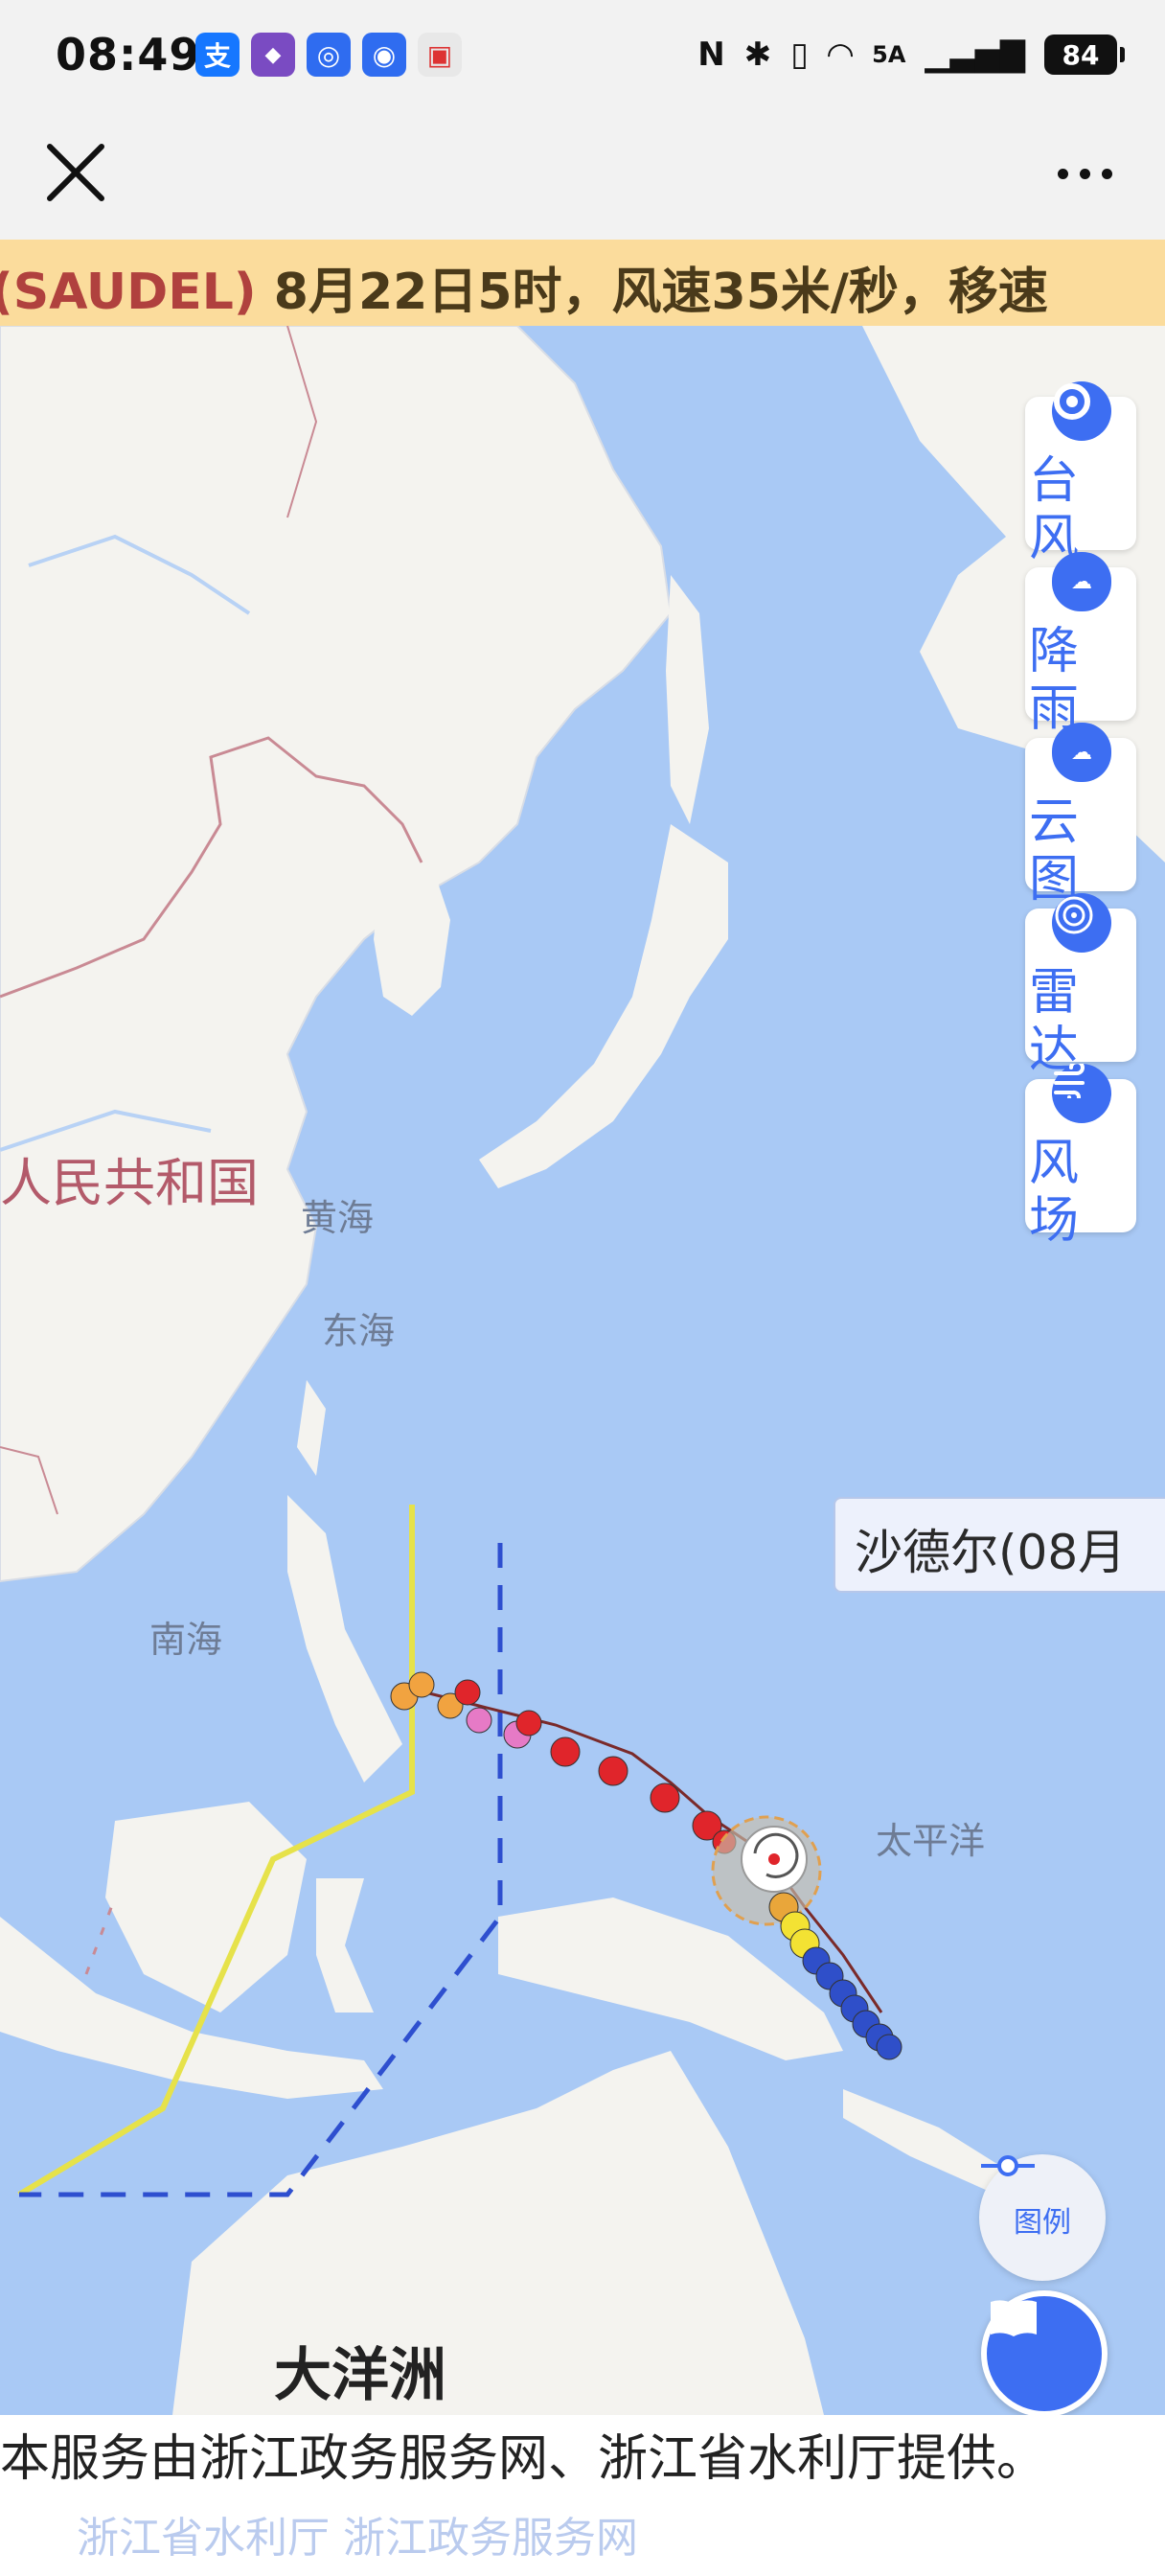 This screenshot has height=2576, width=1165. What do you see at coordinates (1082, 923) in the screenshot?
I see `radar-icon` at bounding box center [1082, 923].